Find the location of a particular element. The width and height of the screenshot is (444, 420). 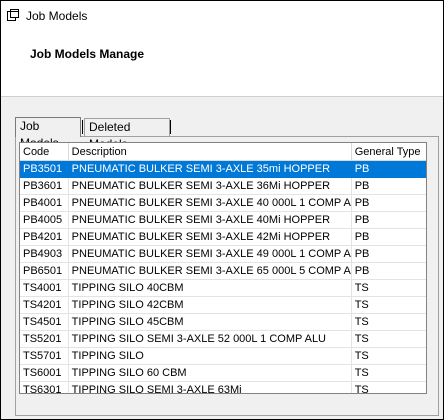

cell-code: TS5201 is located at coordinates (44, 339).